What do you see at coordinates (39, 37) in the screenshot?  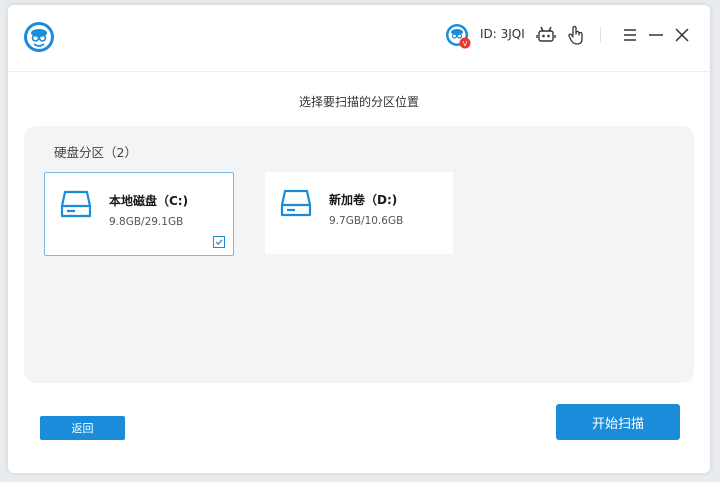 I see `app-logo-icon` at bounding box center [39, 37].